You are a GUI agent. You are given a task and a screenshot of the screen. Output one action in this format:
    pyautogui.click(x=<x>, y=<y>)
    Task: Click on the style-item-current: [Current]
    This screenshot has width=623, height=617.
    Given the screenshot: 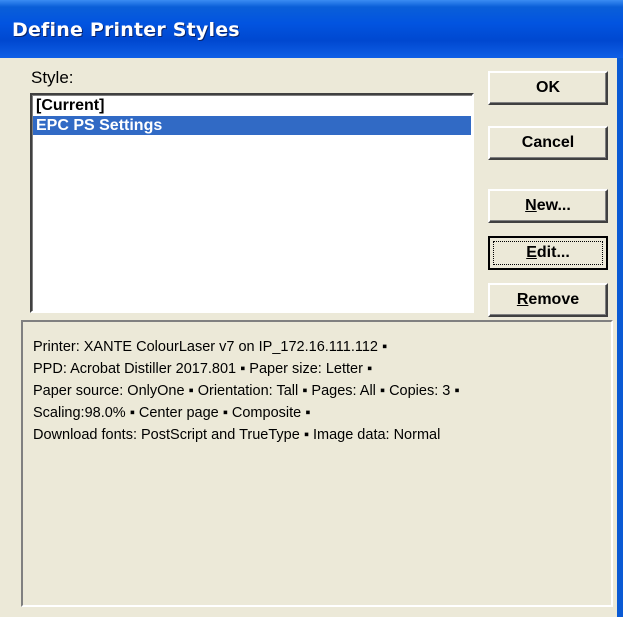 What is the action you would take?
    pyautogui.click(x=252, y=105)
    